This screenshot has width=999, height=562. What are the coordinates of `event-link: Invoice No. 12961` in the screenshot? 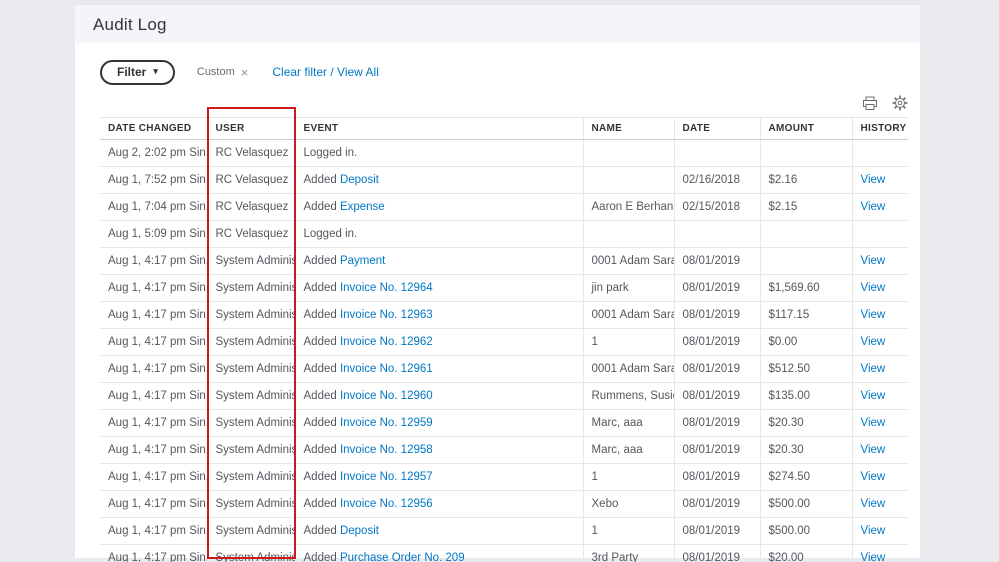 It's located at (386, 369).